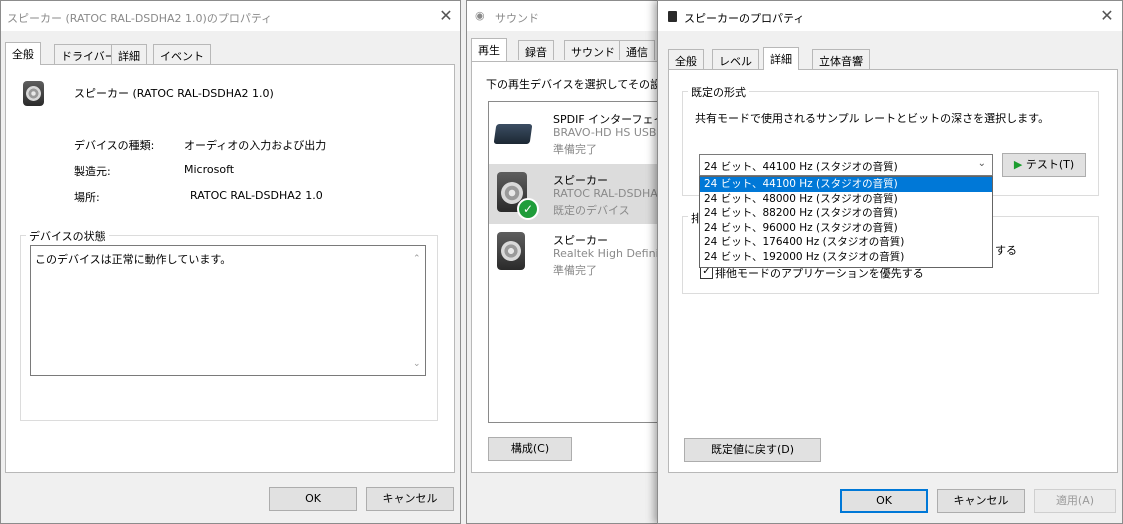  I want to click on tab-recording: 録音, so click(536, 50).